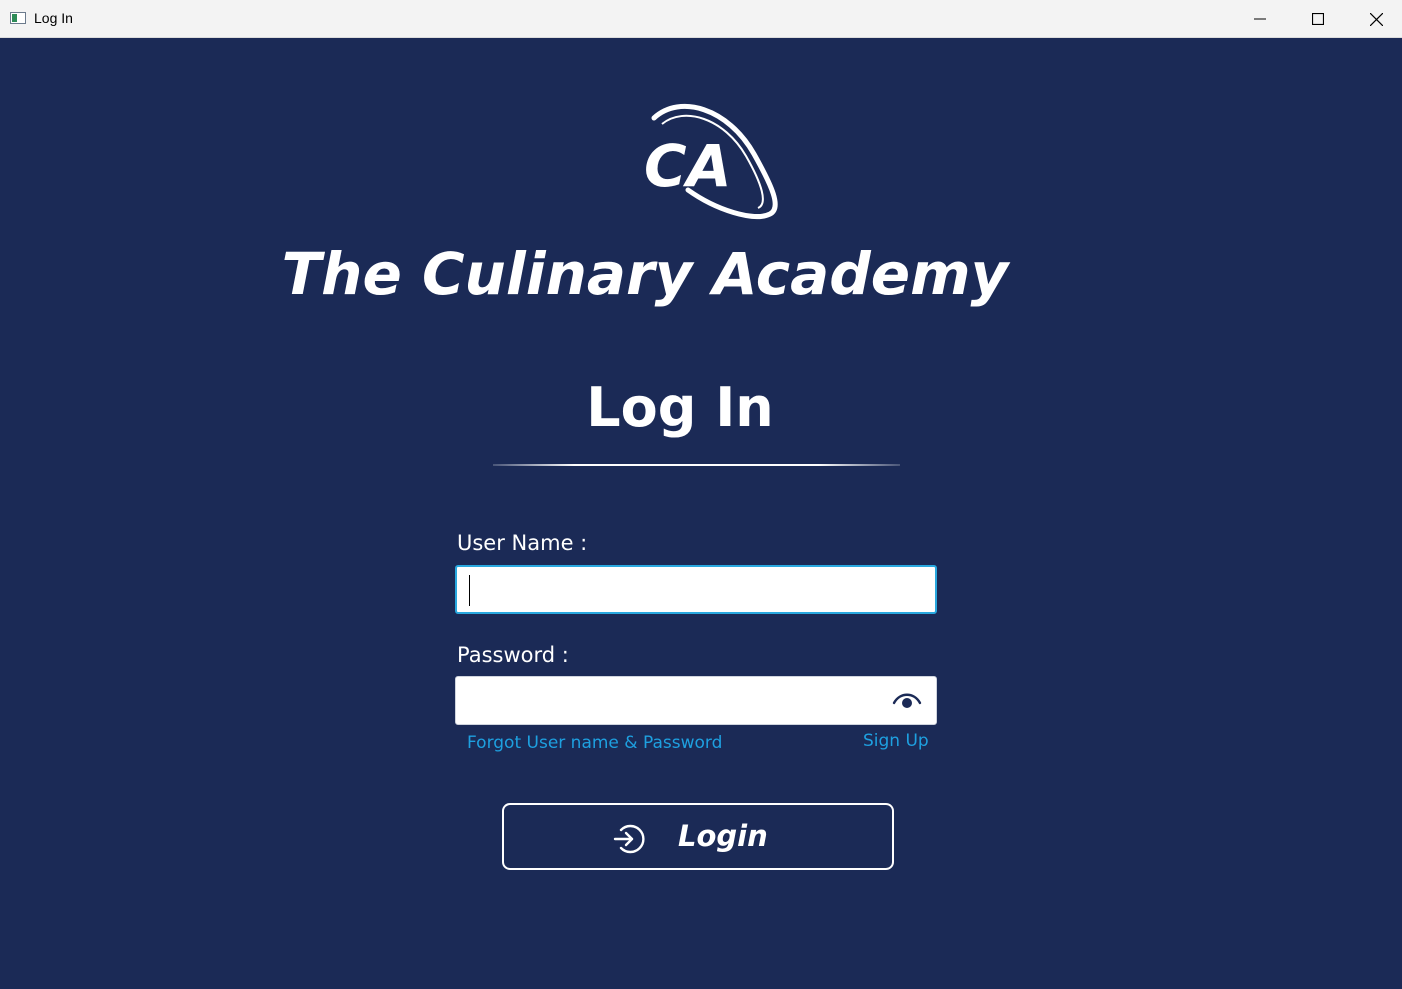  What do you see at coordinates (896, 741) in the screenshot?
I see `sign-up-link: Sign Up` at bounding box center [896, 741].